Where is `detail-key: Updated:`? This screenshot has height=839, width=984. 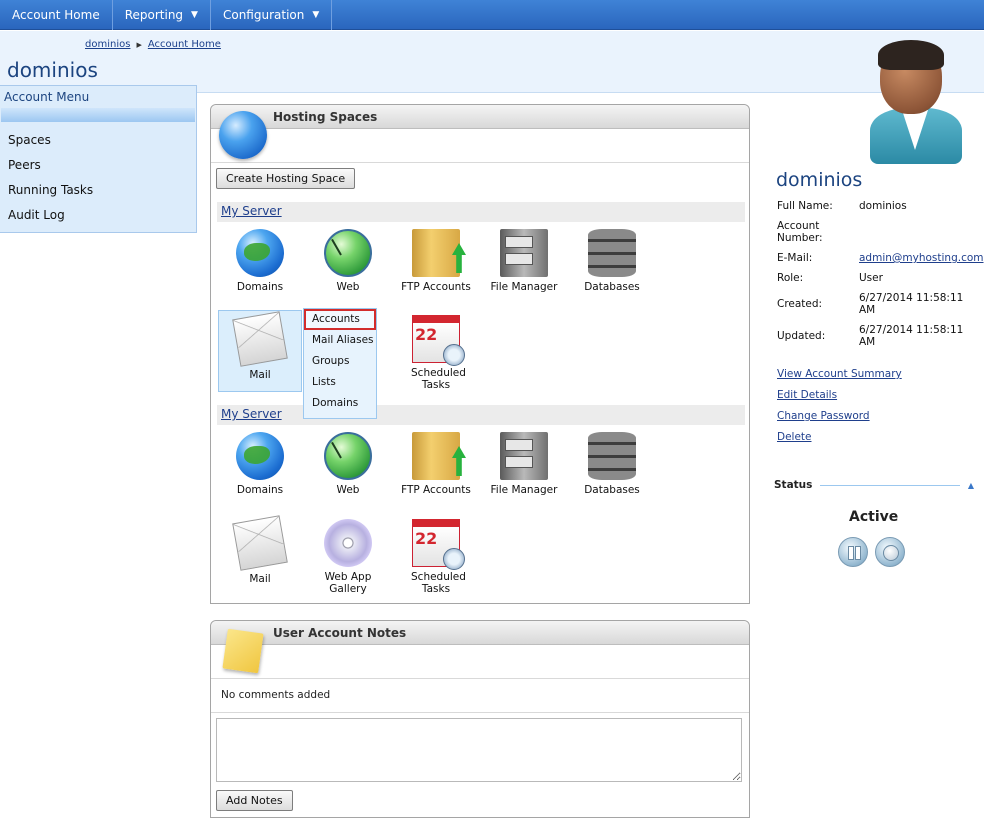 detail-key: Updated: is located at coordinates (801, 336).